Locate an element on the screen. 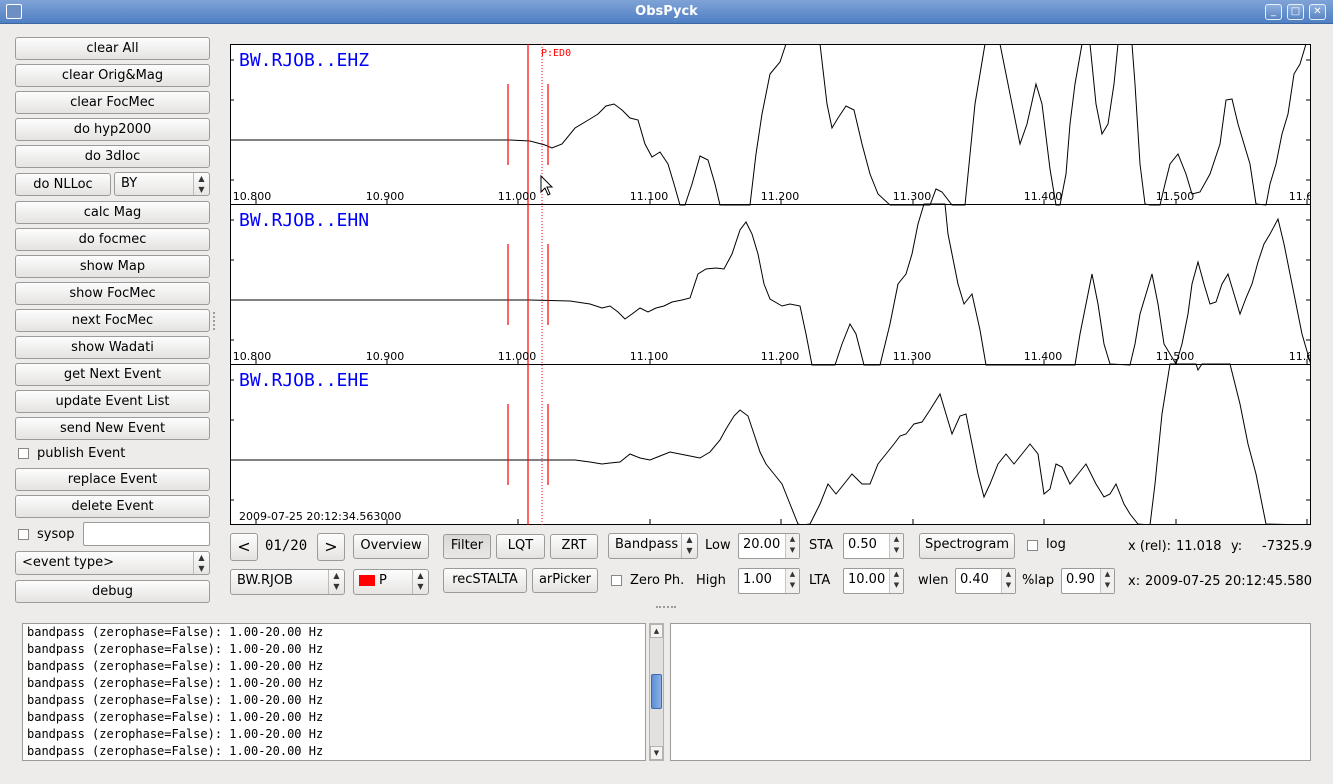 This screenshot has width=1333, height=784. sysop-checkbox is located at coordinates (23, 534).